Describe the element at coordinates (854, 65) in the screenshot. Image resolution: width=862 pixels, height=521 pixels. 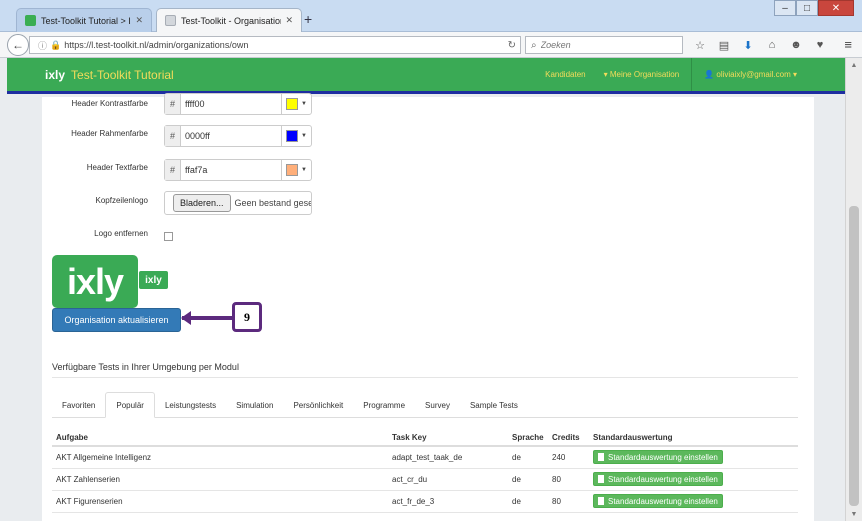
I see `scroll-up-icon: ▲` at that location.